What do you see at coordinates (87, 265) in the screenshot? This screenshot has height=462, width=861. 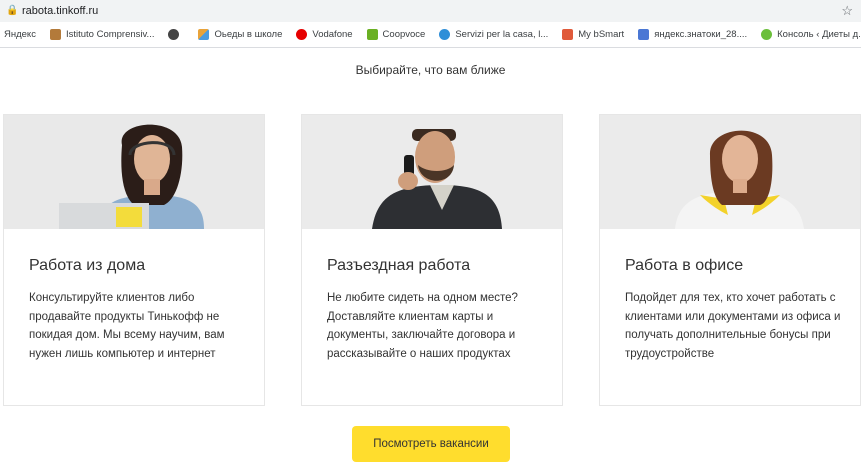 I see `card-title: Работа из дома` at bounding box center [87, 265].